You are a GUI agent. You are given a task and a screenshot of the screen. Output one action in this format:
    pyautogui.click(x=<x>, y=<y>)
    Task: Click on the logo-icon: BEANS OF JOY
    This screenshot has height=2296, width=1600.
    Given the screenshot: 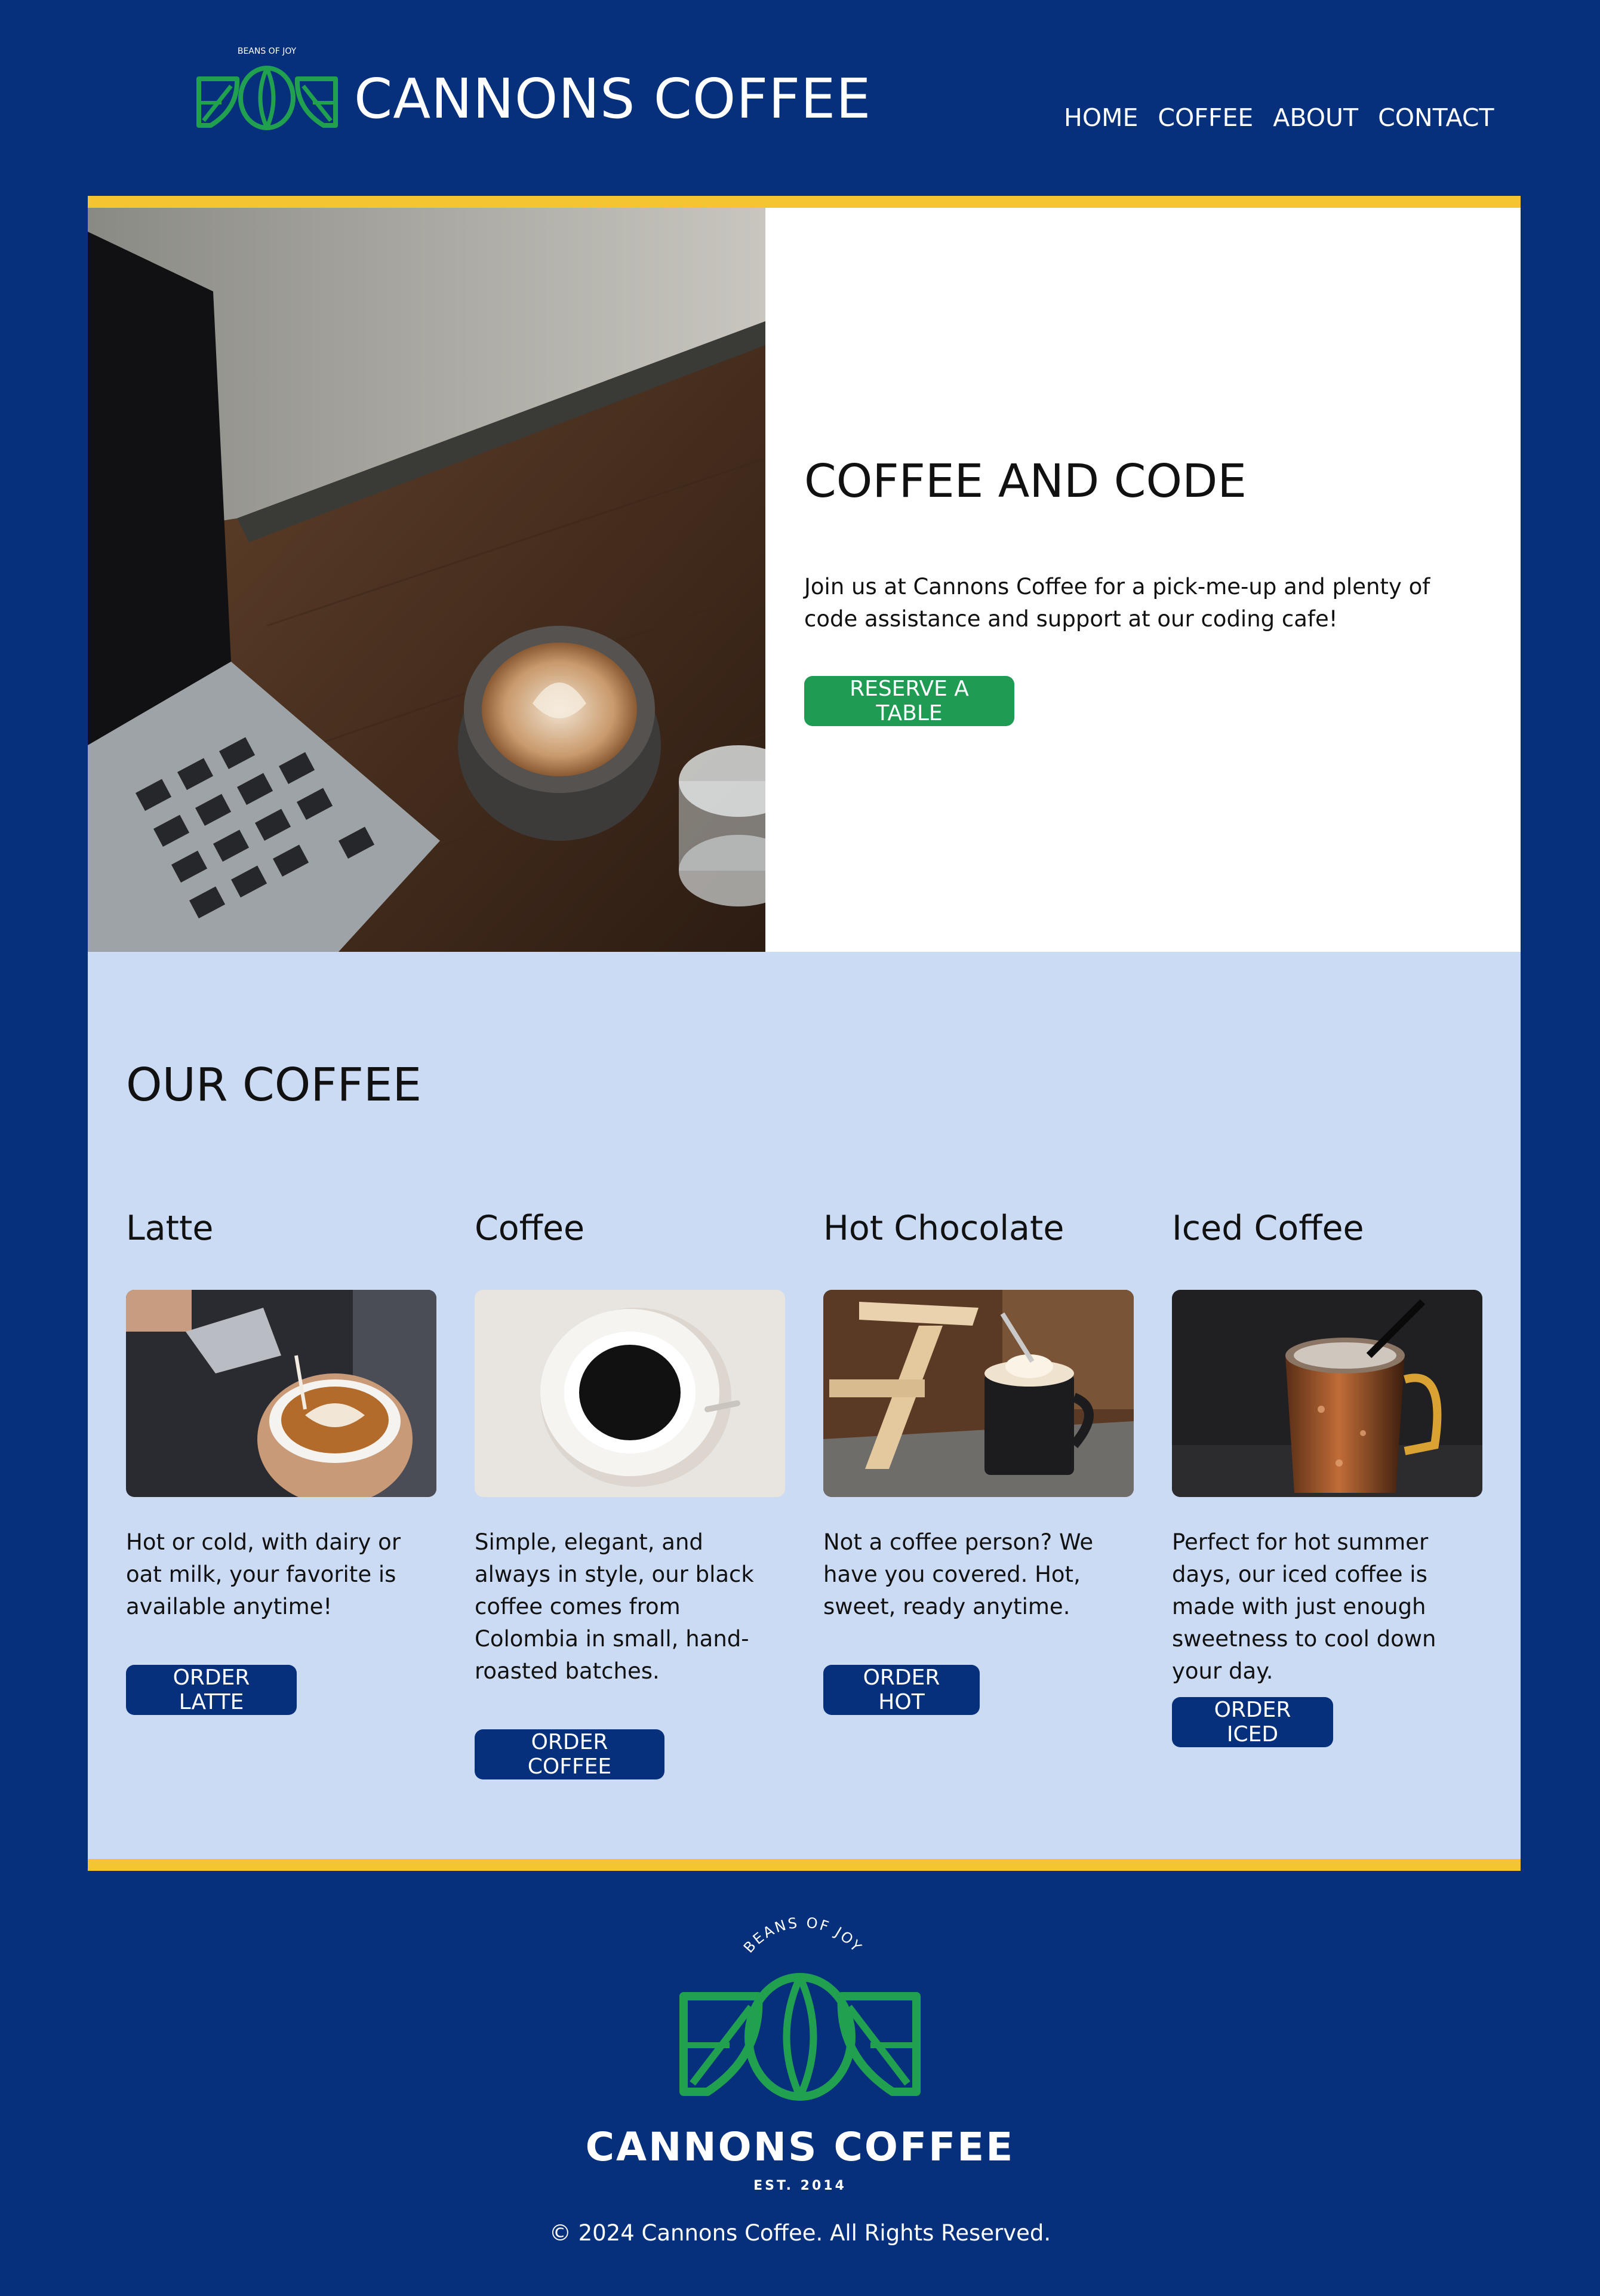 What is the action you would take?
    pyautogui.click(x=267, y=83)
    